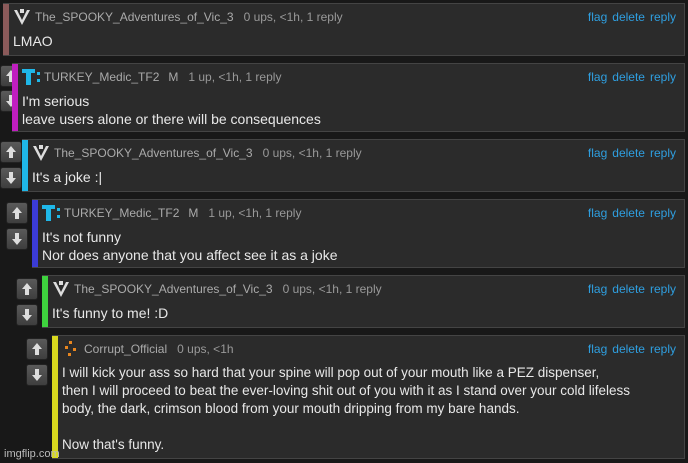 The image size is (688, 463). What do you see at coordinates (32, 454) in the screenshot?
I see `watermark: imgflip.com` at bounding box center [32, 454].